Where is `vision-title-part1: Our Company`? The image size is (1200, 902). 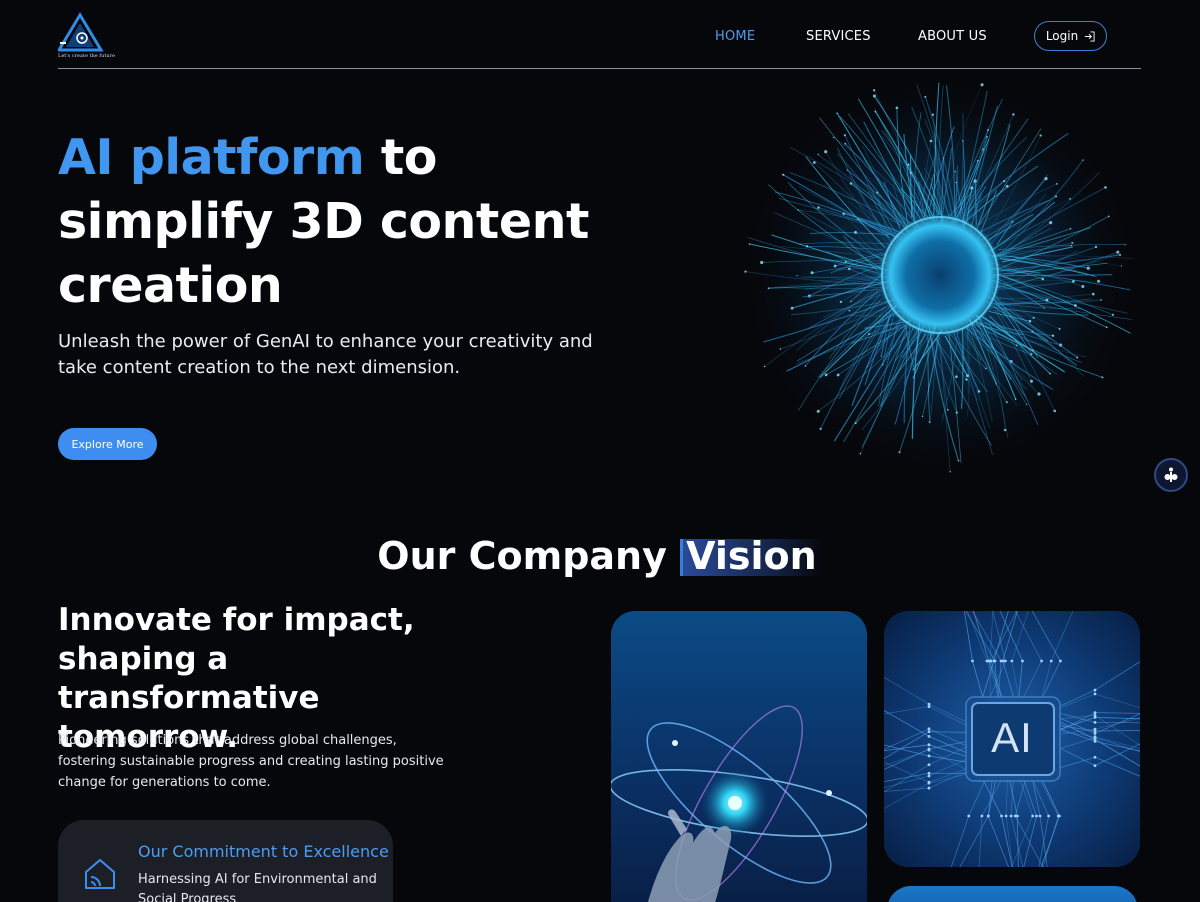
vision-title-part1: Our Company is located at coordinates (522, 556).